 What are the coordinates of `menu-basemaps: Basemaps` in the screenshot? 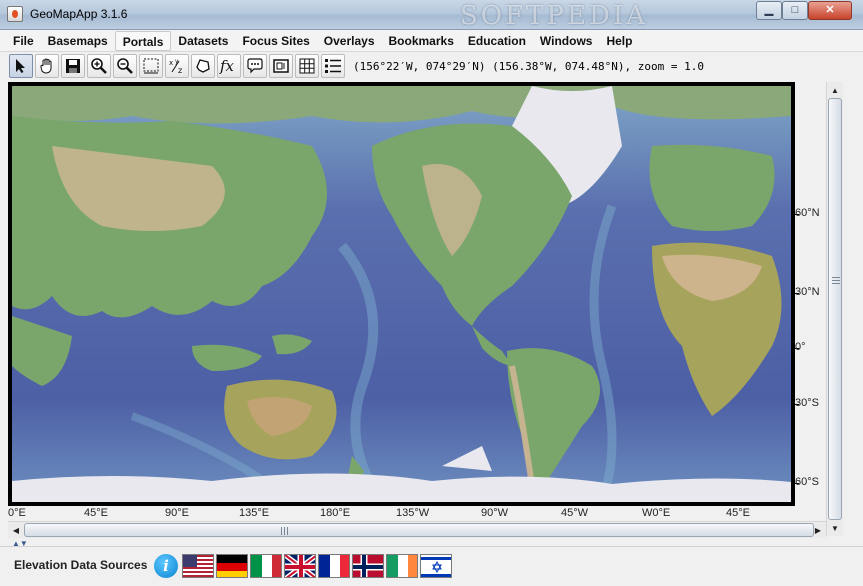 It's located at (78, 41).